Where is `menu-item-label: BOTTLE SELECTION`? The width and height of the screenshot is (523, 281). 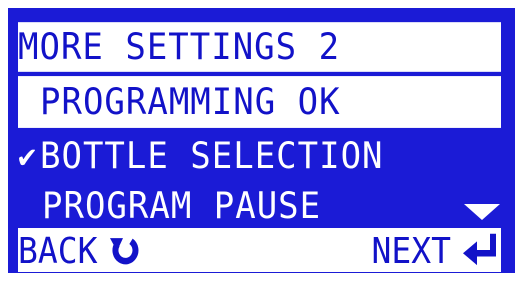
menu-item-label: BOTTLE SELECTION is located at coordinates (212, 156).